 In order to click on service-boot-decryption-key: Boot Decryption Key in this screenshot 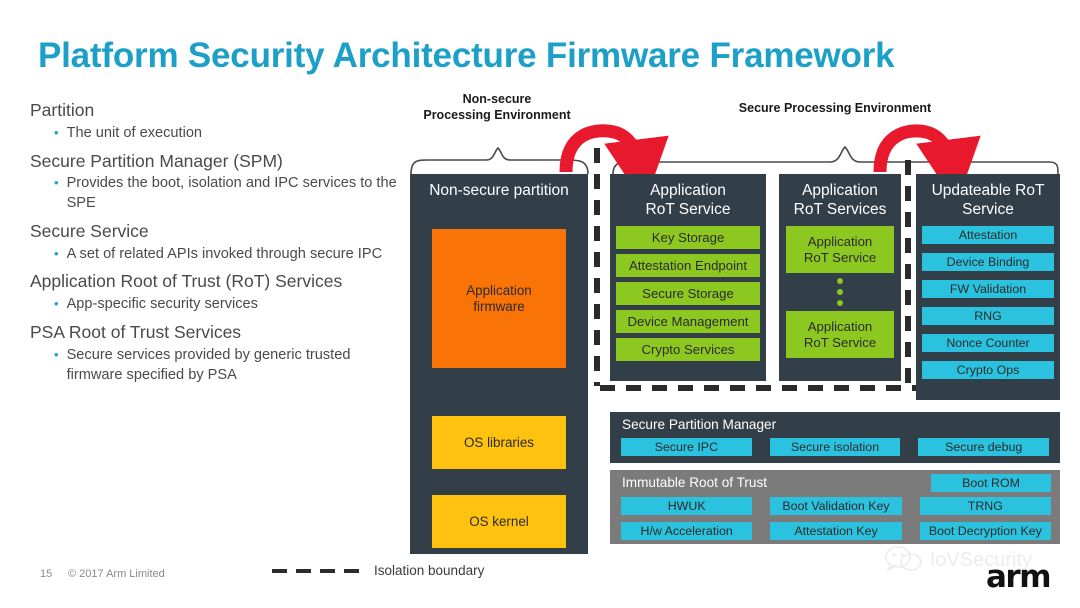, I will do `click(985, 531)`.